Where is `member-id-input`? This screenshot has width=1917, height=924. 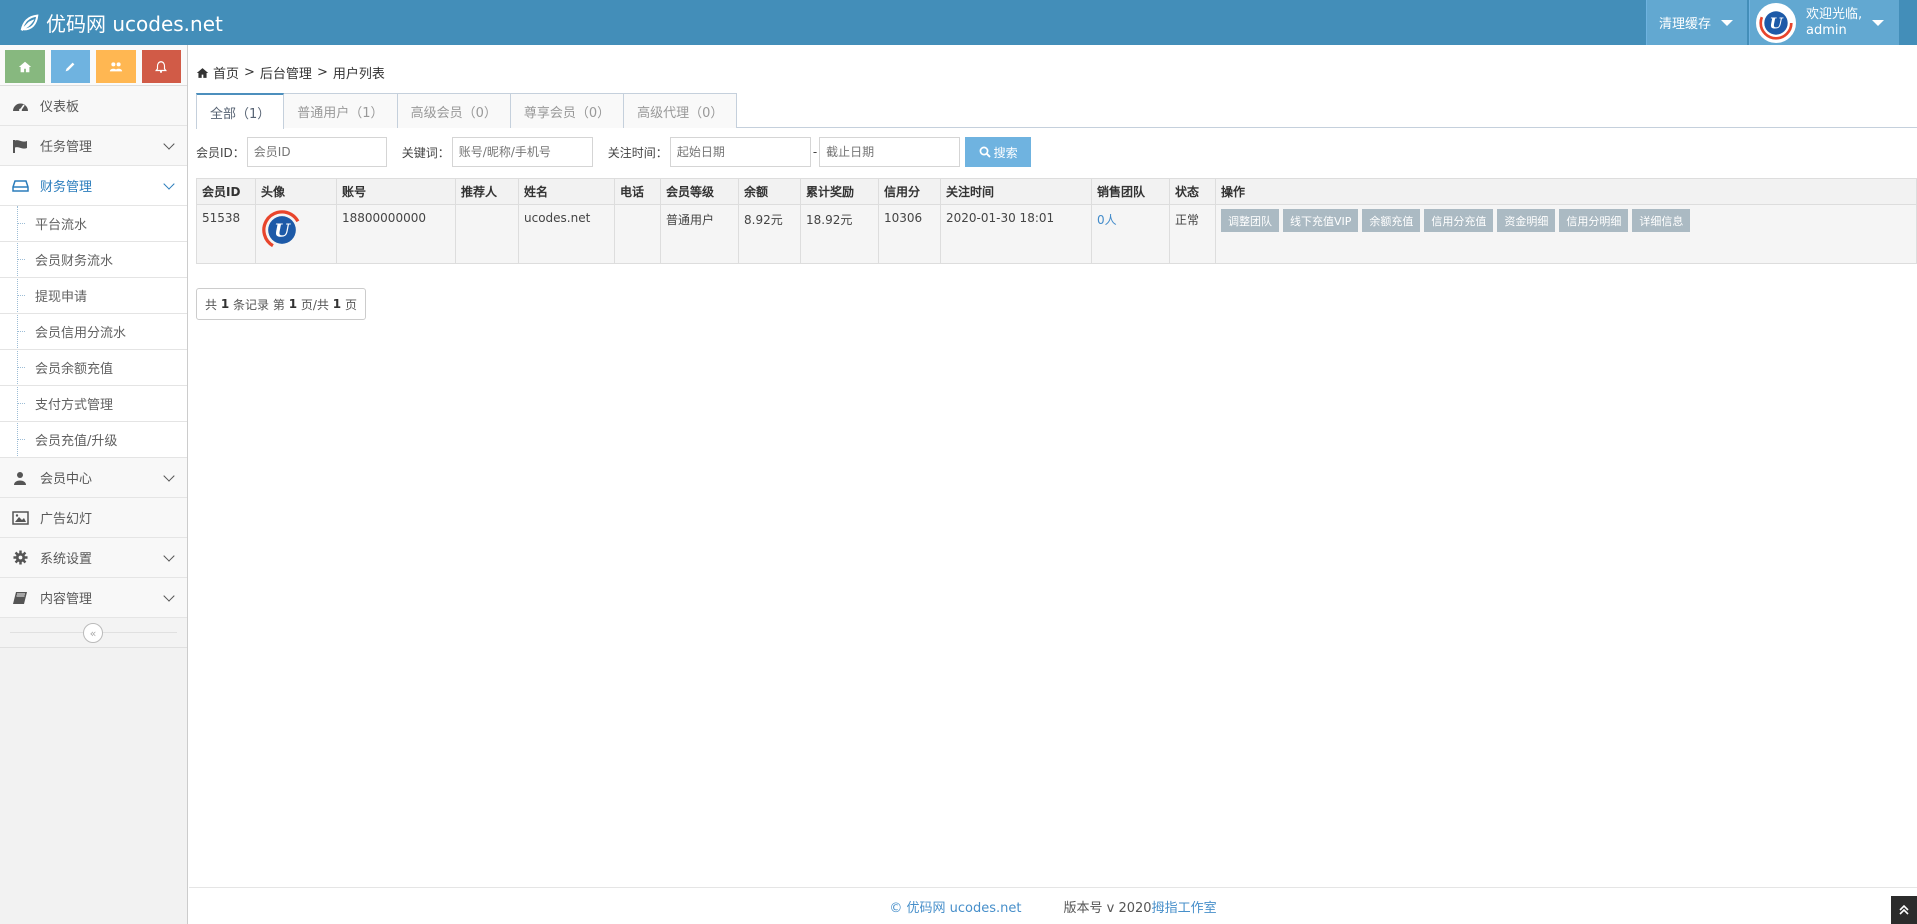 member-id-input is located at coordinates (316, 152).